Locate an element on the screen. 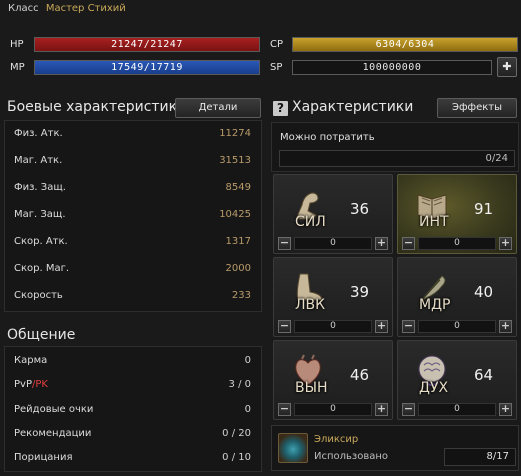 The image size is (521, 476). attribute-value: 64 is located at coordinates (484, 375).